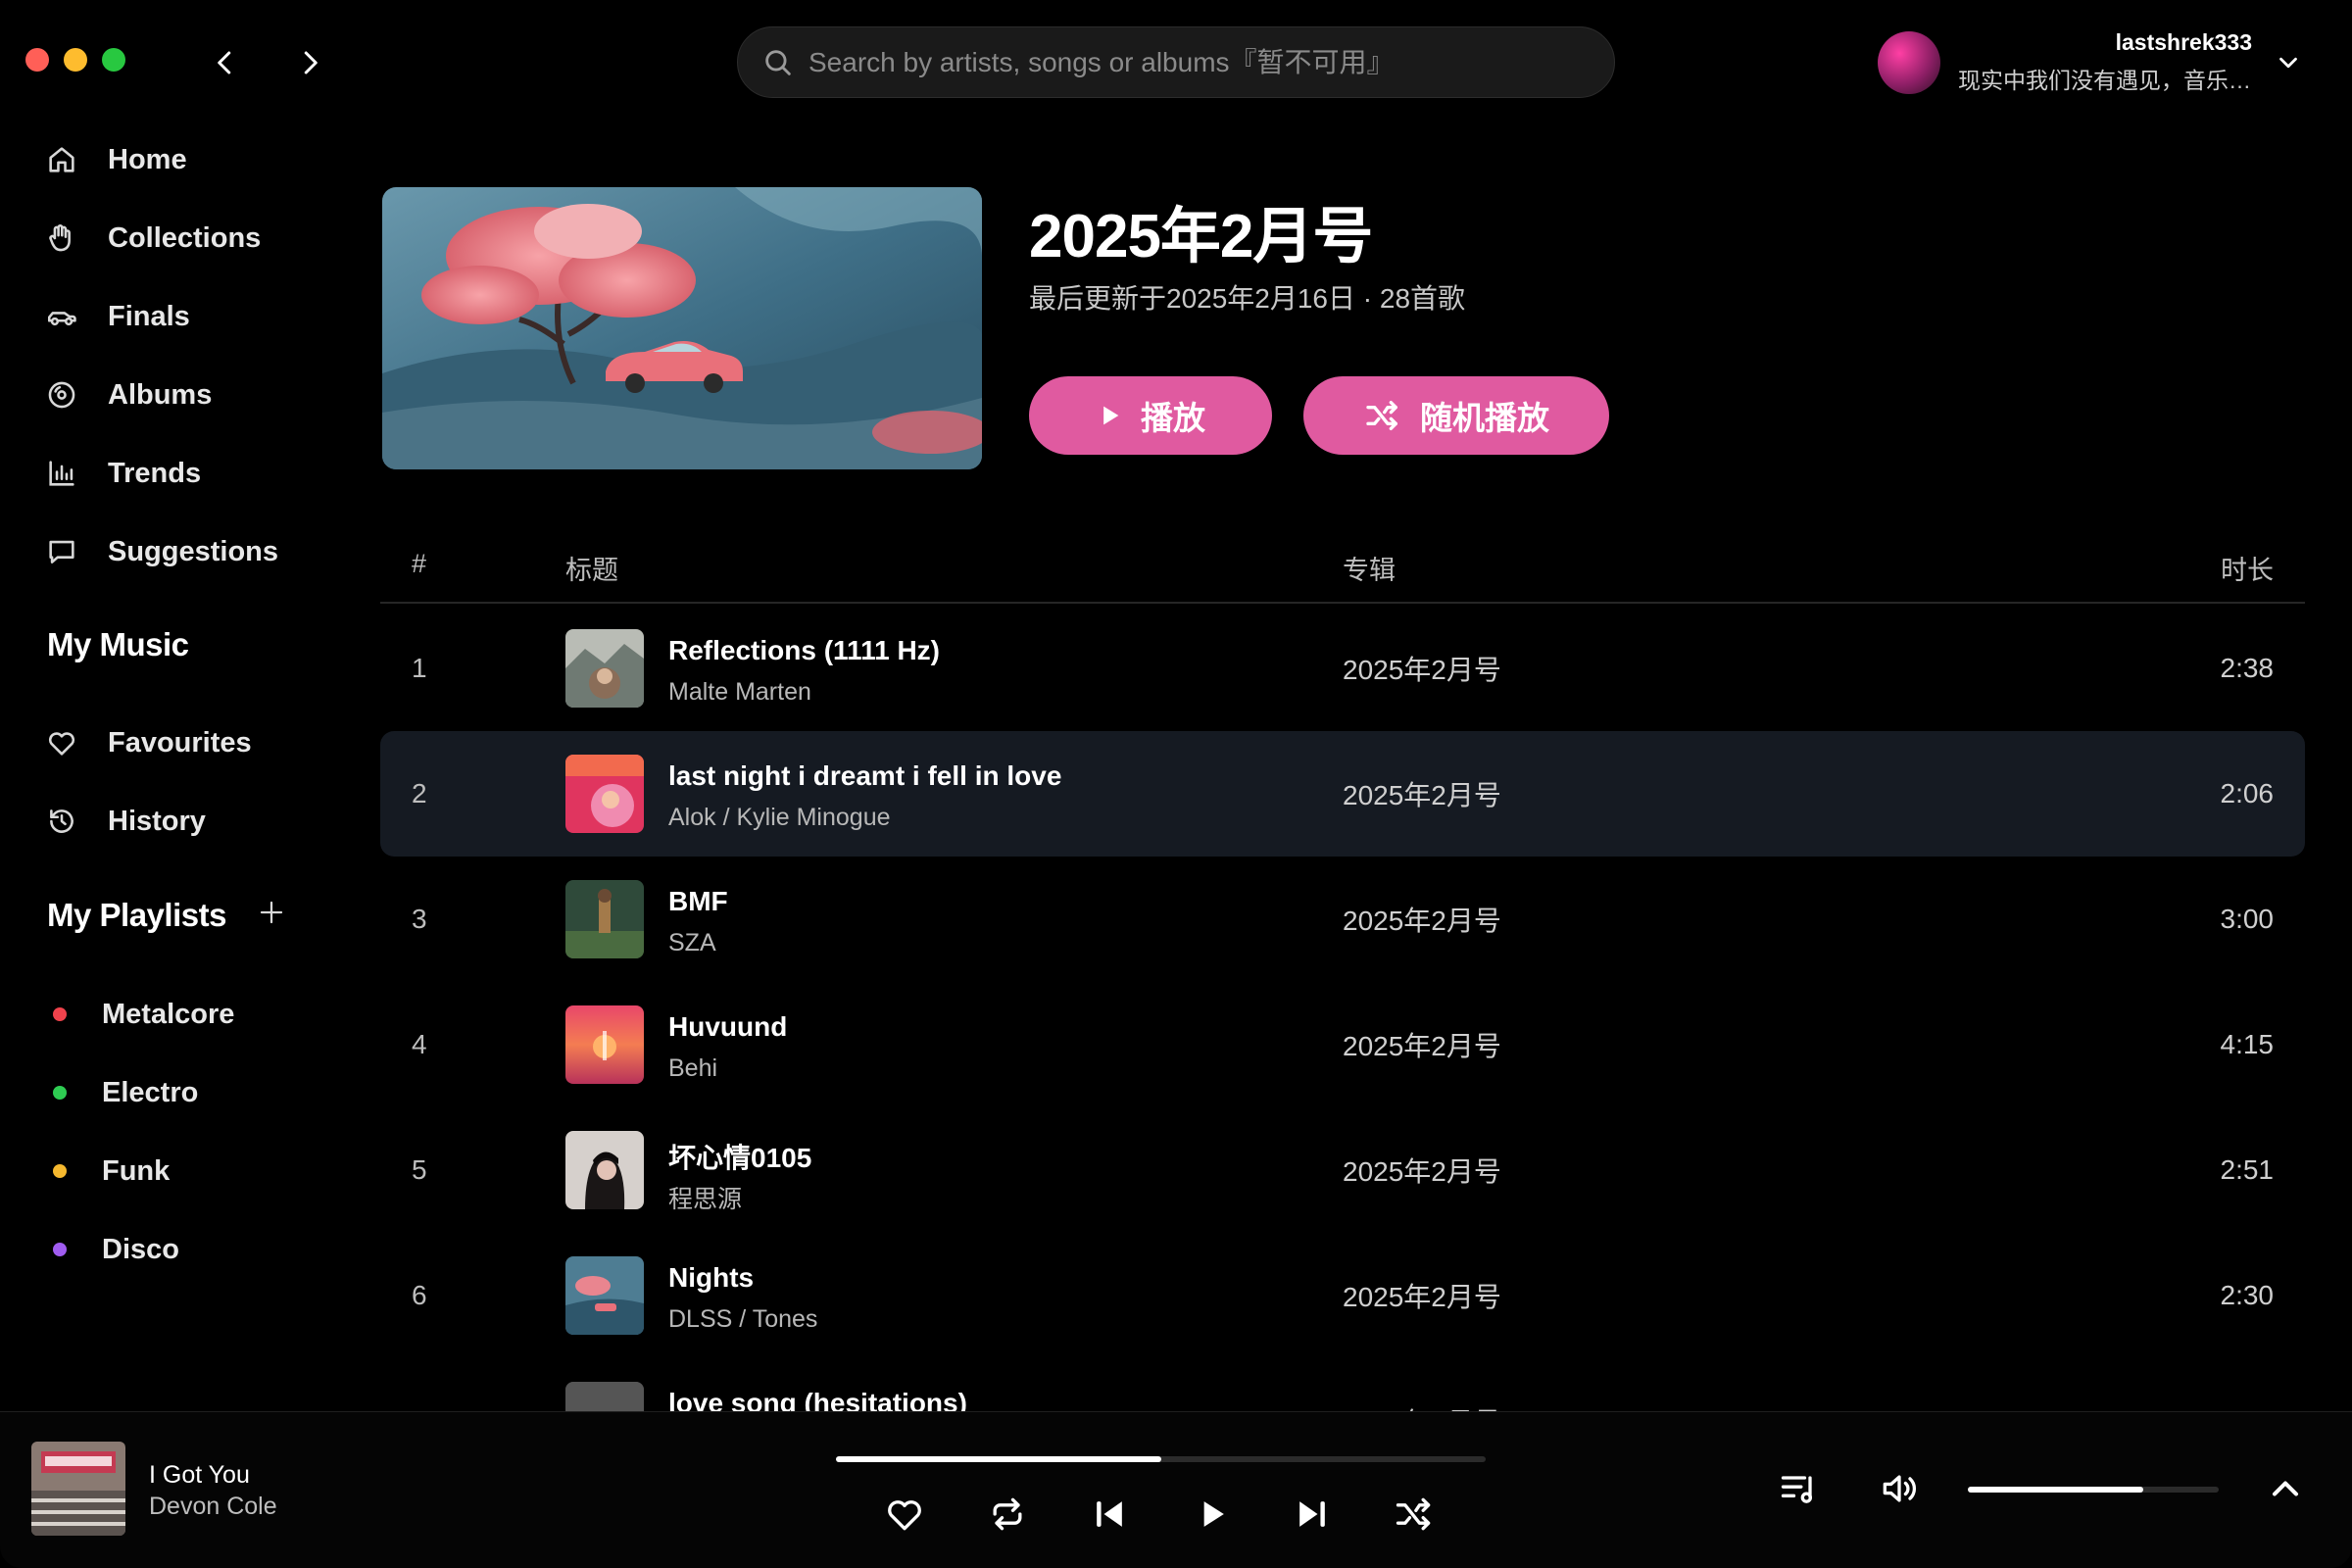  Describe the element at coordinates (1342, 576) in the screenshot. I see `table-header: # 标题 专辑 时长` at that location.